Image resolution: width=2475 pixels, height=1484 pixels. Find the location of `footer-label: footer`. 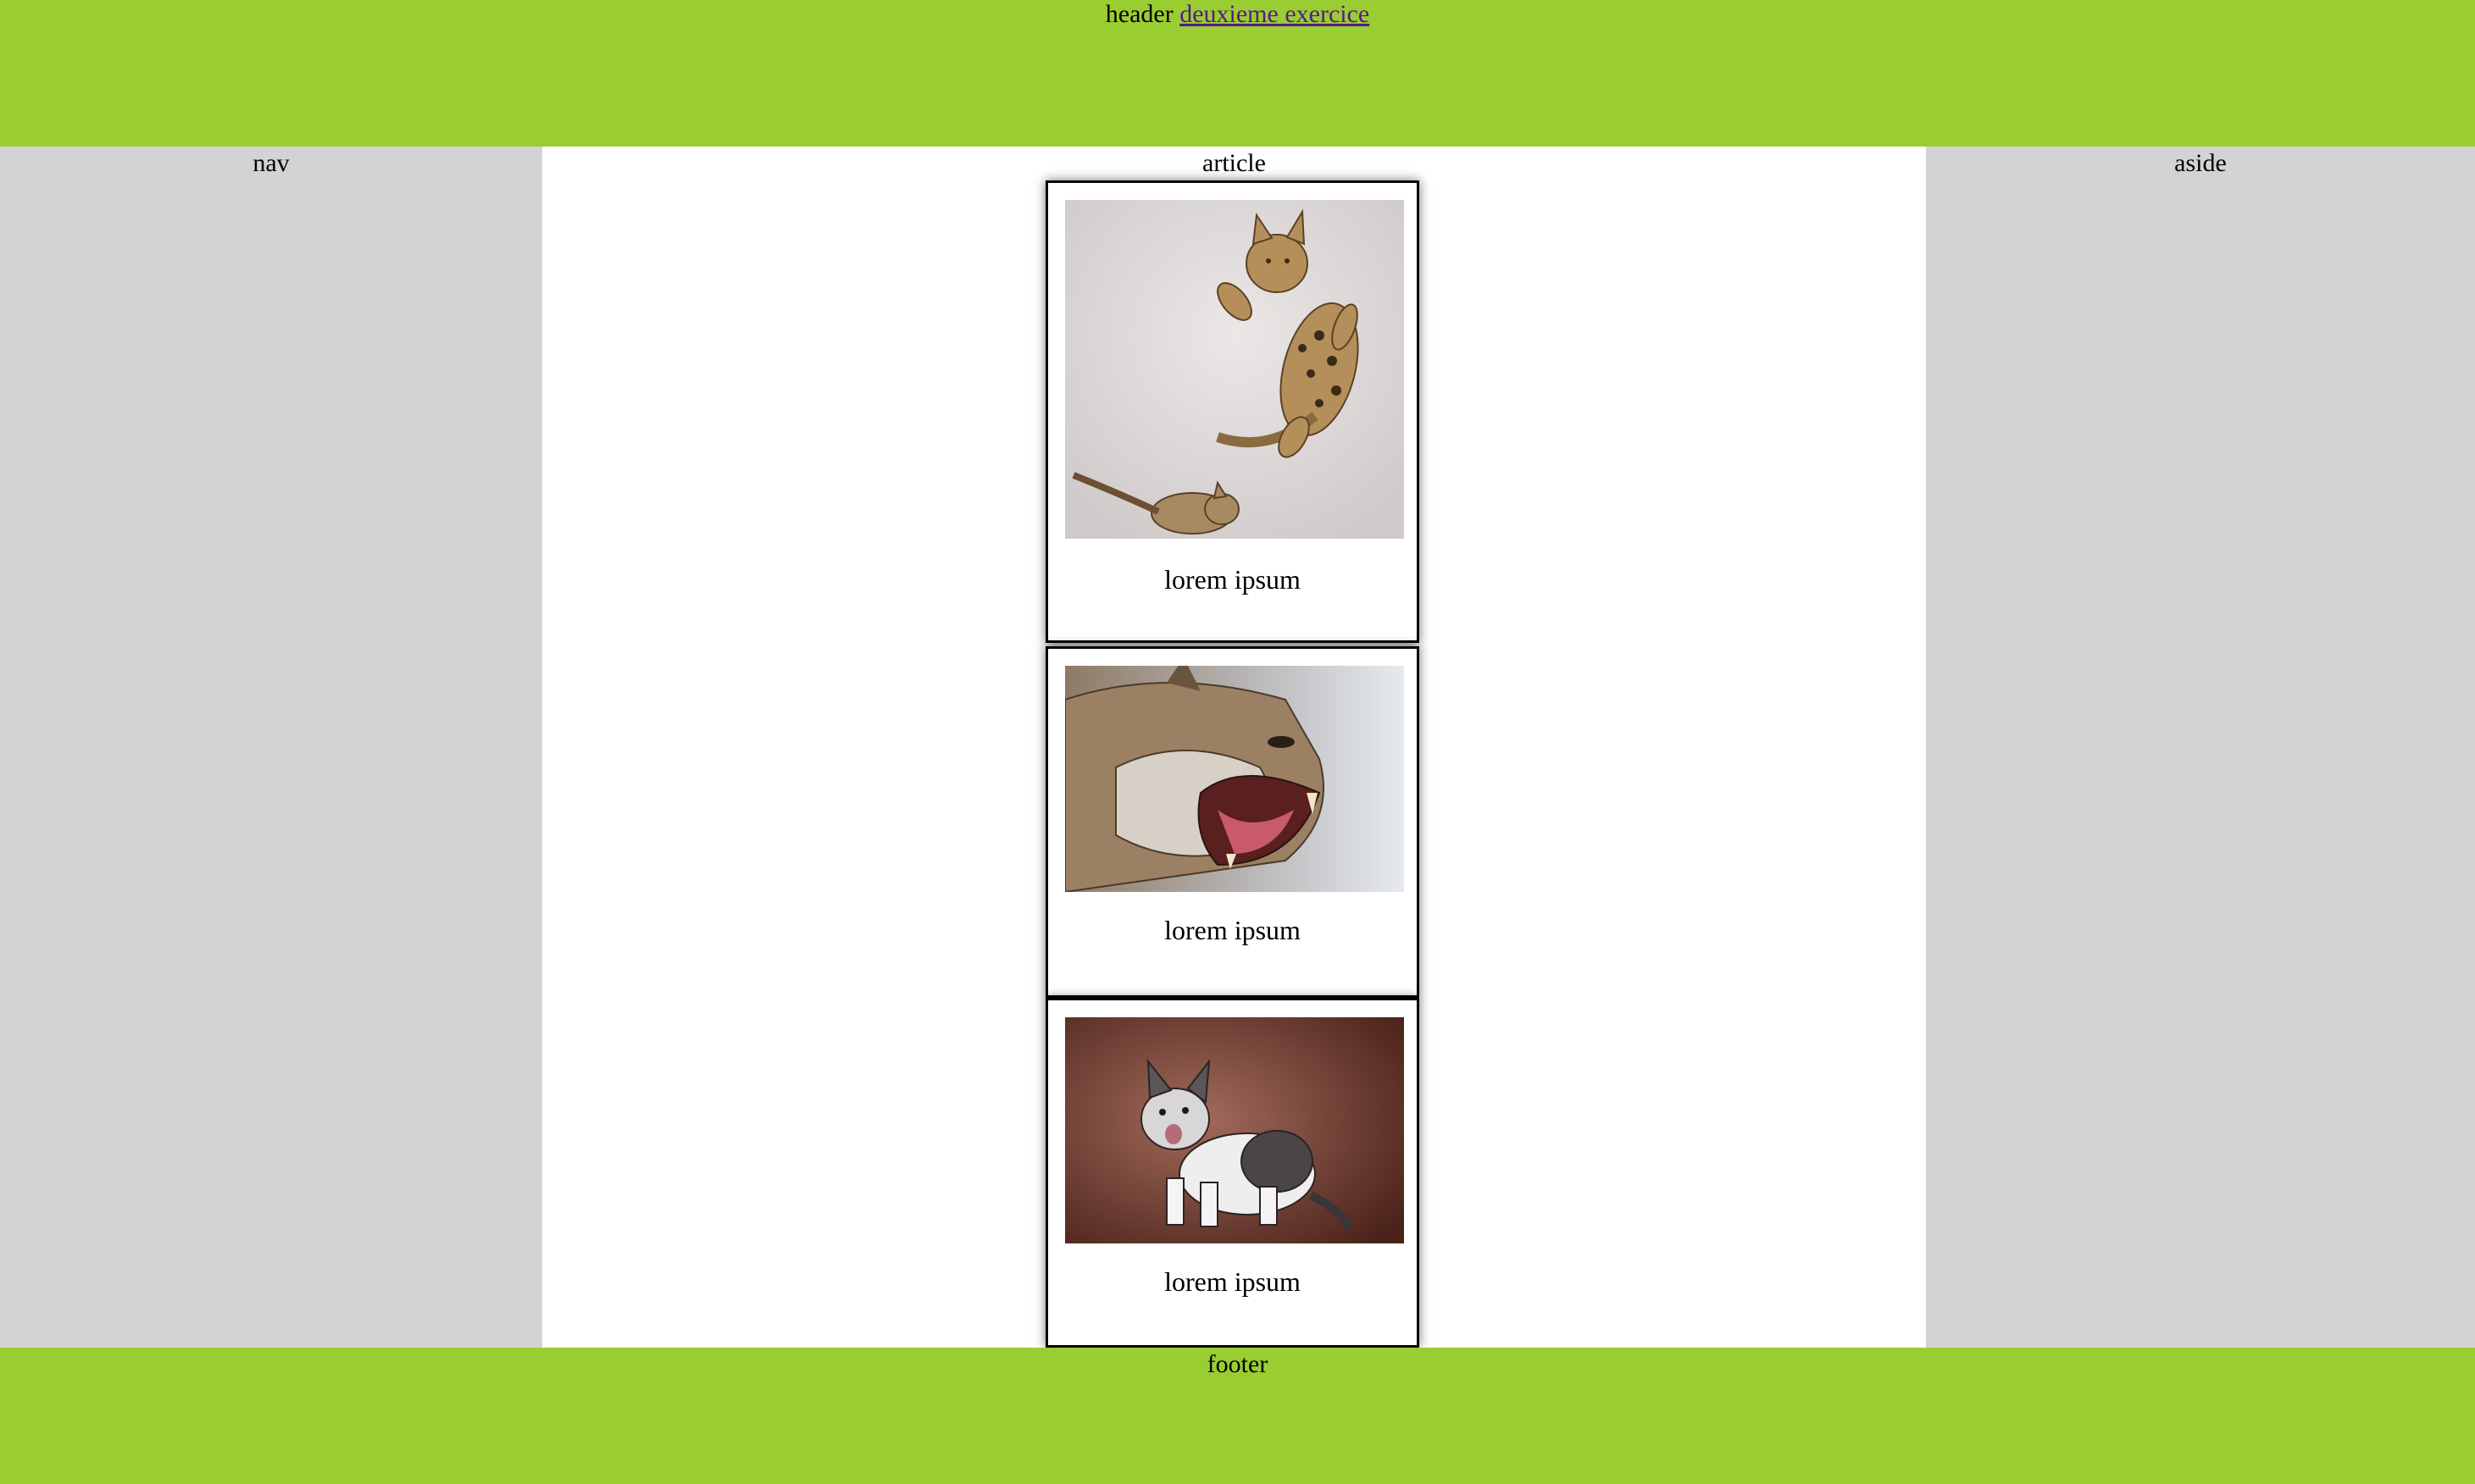

footer-label: footer is located at coordinates (1237, 1364).